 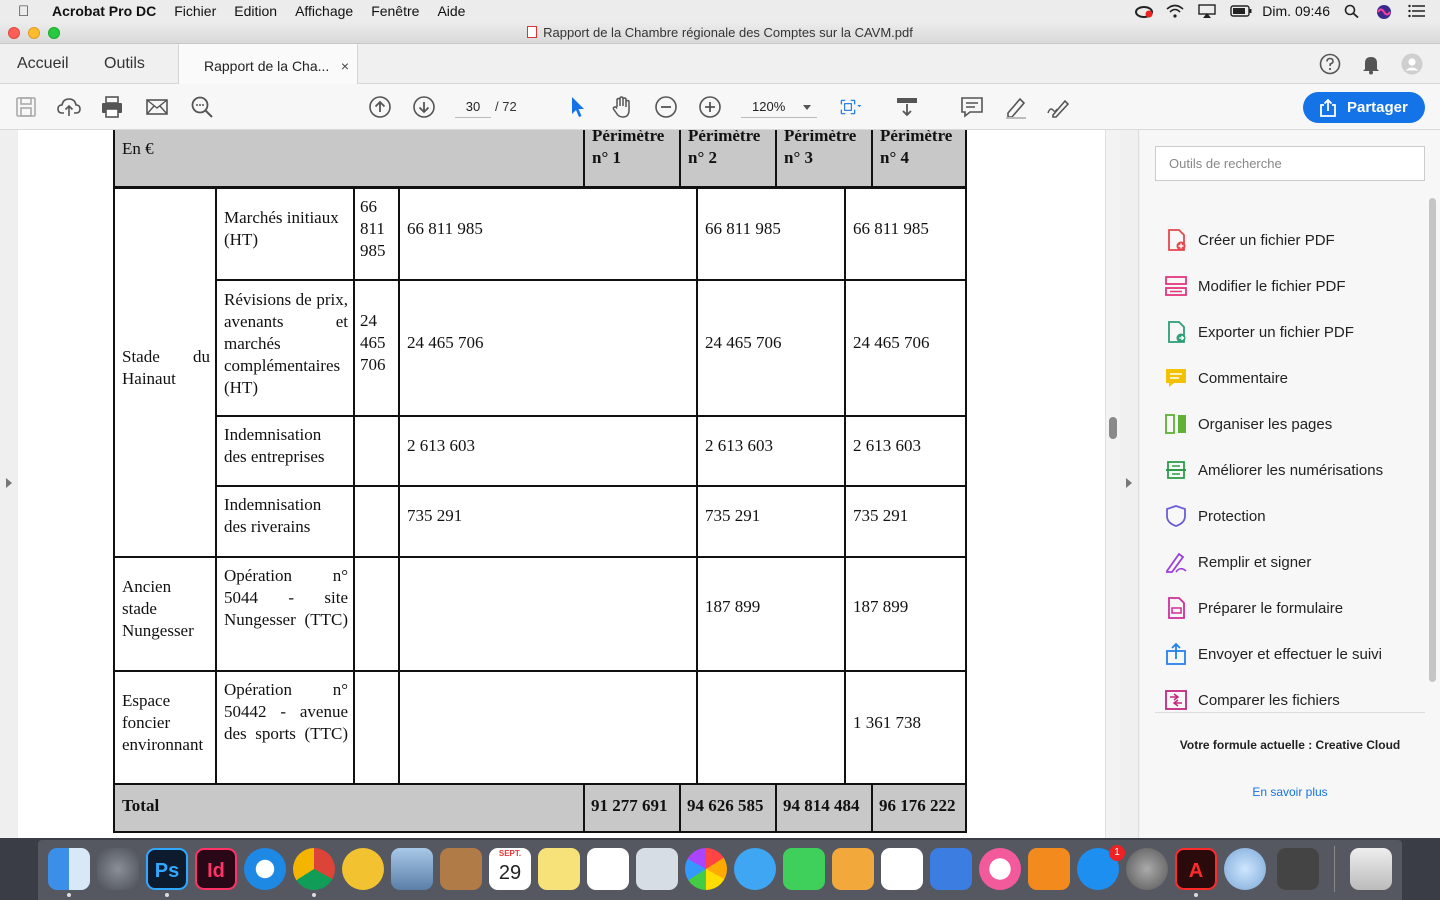 What do you see at coordinates (779, 107) in the screenshot?
I see `zoom-level-select: 120%` at bounding box center [779, 107].